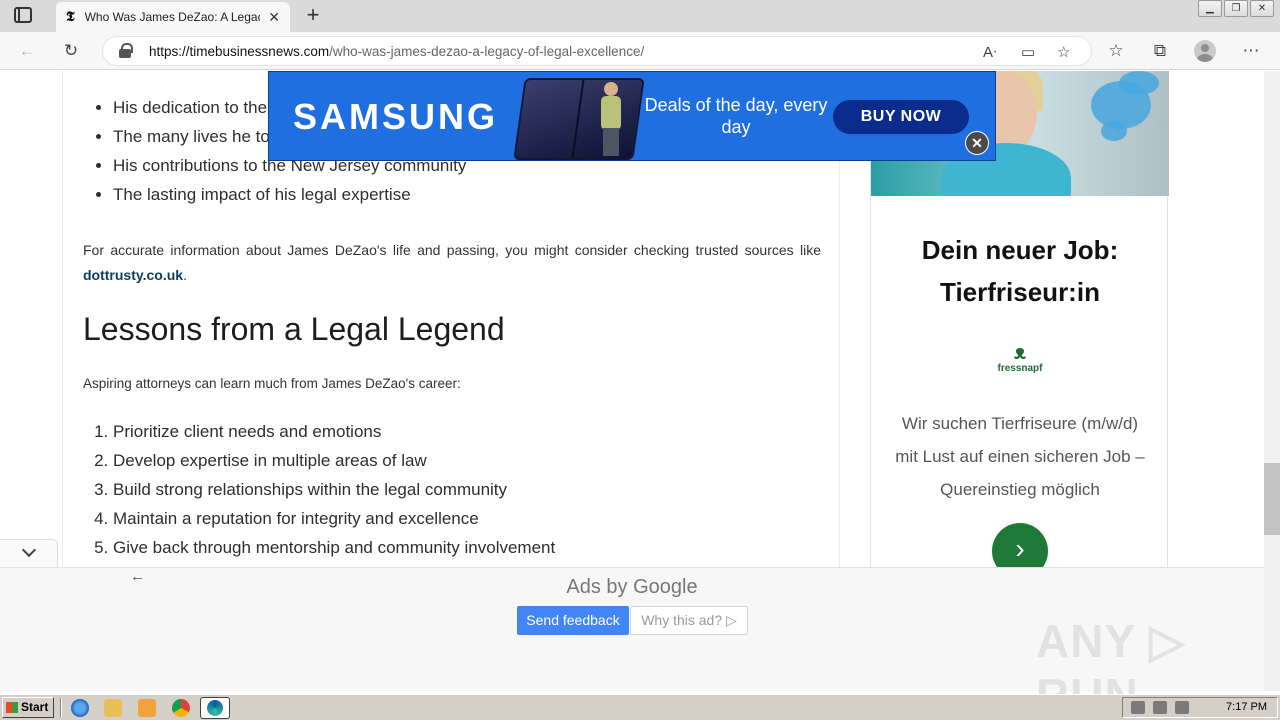 The height and width of the screenshot is (722, 1280). What do you see at coordinates (274, 17) in the screenshot?
I see `tab-close-icon: ✕` at bounding box center [274, 17].